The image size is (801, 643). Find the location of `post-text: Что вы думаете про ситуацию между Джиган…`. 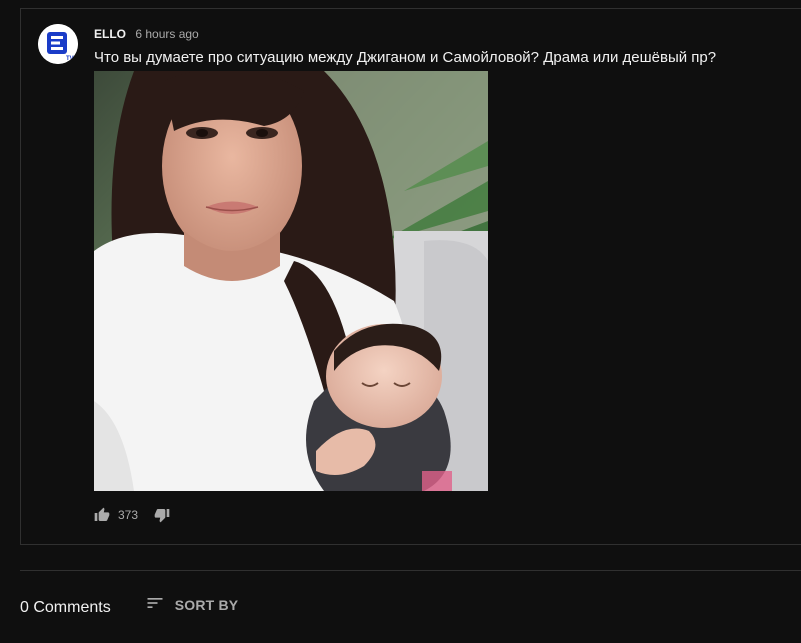

post-text: Что вы думаете про ситуацию между Джиган… is located at coordinates (405, 57).